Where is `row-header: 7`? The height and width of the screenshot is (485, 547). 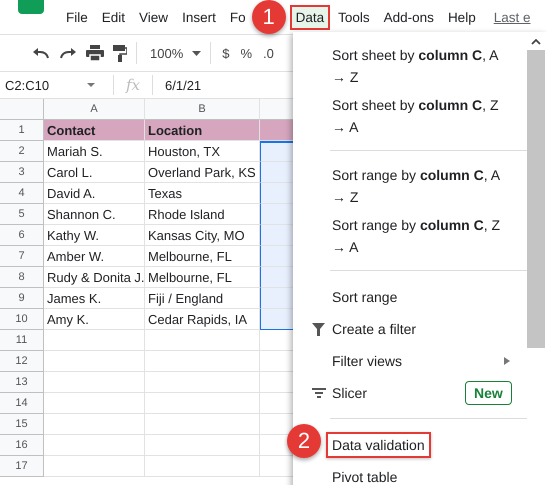 row-header: 7 is located at coordinates (22, 256).